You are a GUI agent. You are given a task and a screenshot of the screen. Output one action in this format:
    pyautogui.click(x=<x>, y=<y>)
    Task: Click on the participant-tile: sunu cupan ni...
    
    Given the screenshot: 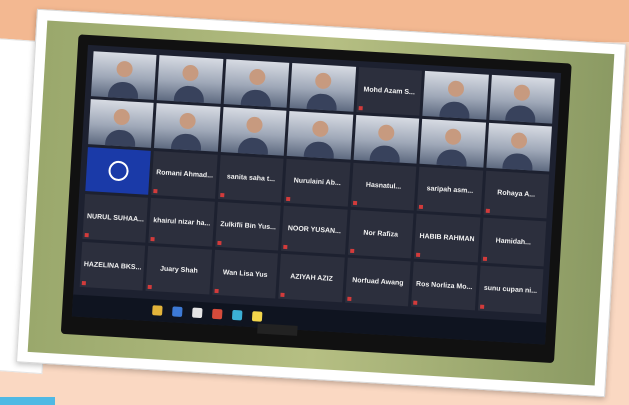 What is the action you would take?
    pyautogui.click(x=510, y=290)
    